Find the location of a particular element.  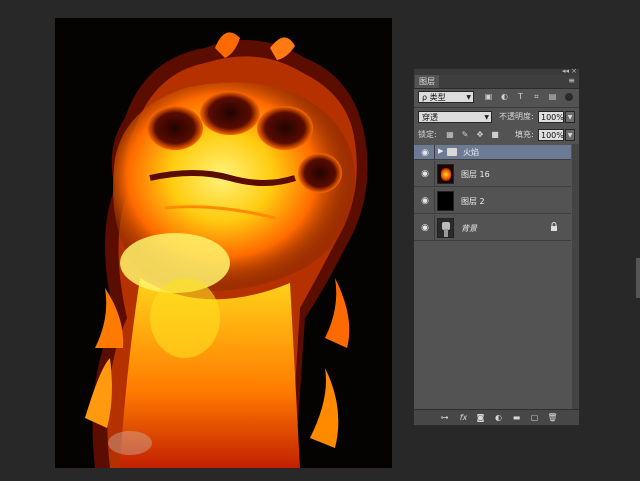

lock-all-icon: ■ is located at coordinates (495, 135).